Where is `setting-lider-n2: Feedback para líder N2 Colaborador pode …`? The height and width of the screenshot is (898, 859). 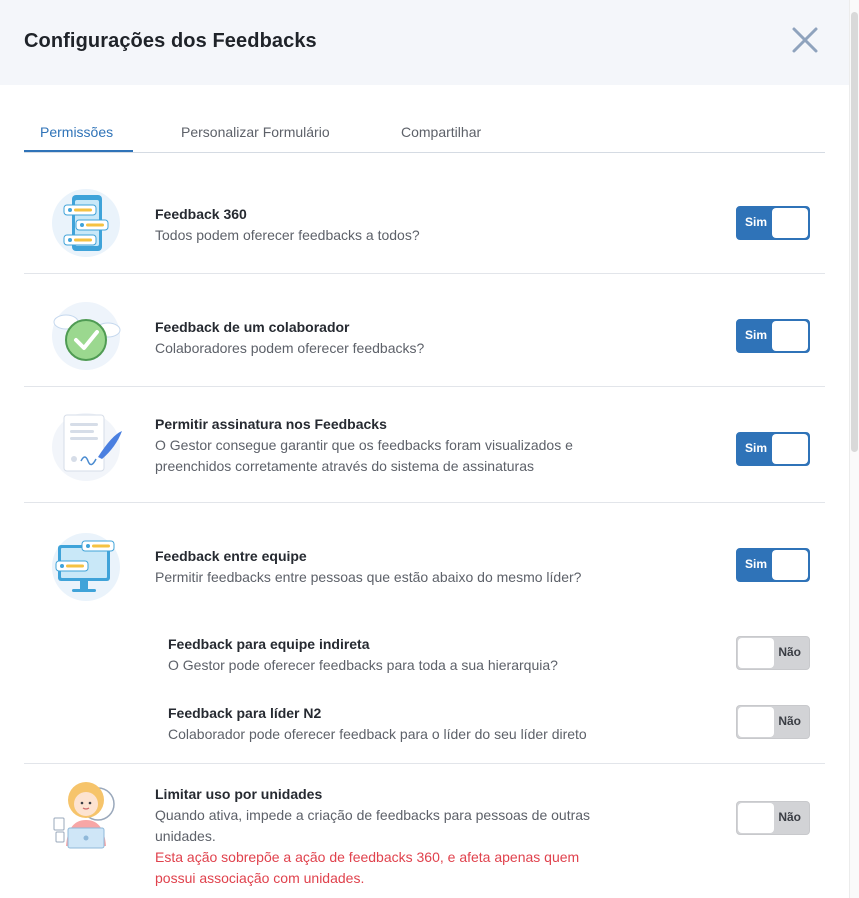
setting-lider-n2: Feedback para líder N2 Colaborador pode … is located at coordinates (377, 724).